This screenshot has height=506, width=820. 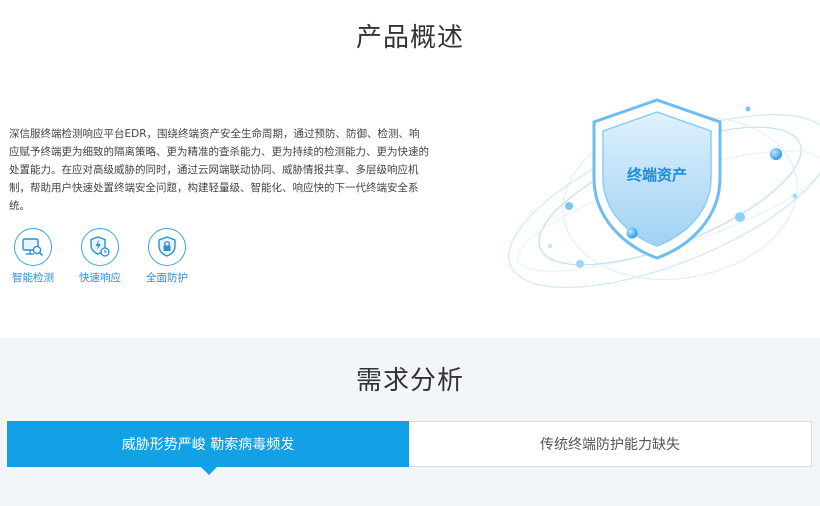 What do you see at coordinates (664, 193) in the screenshot?
I see `shield-orbit-graphic` at bounding box center [664, 193].